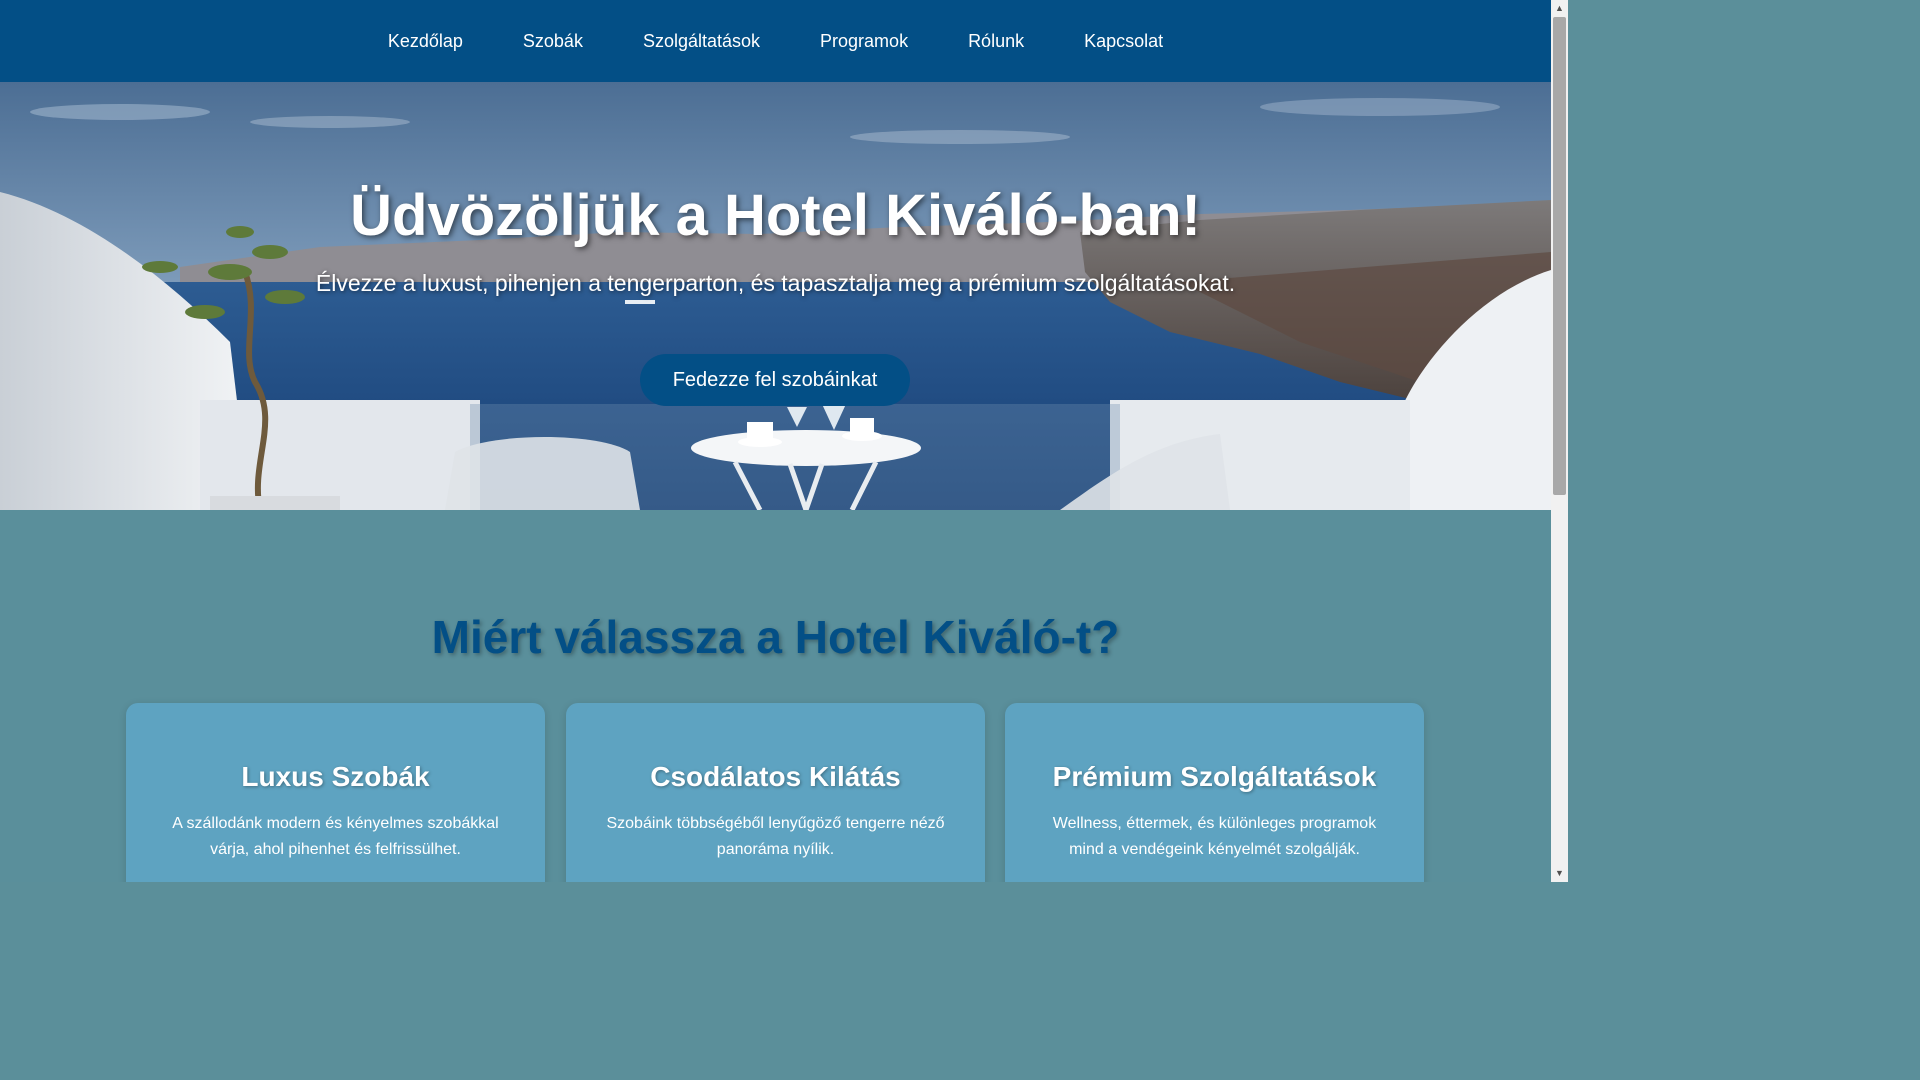  What do you see at coordinates (775, 776) in the screenshot?
I see `feature-card-title: Csodálatos Kilátás` at bounding box center [775, 776].